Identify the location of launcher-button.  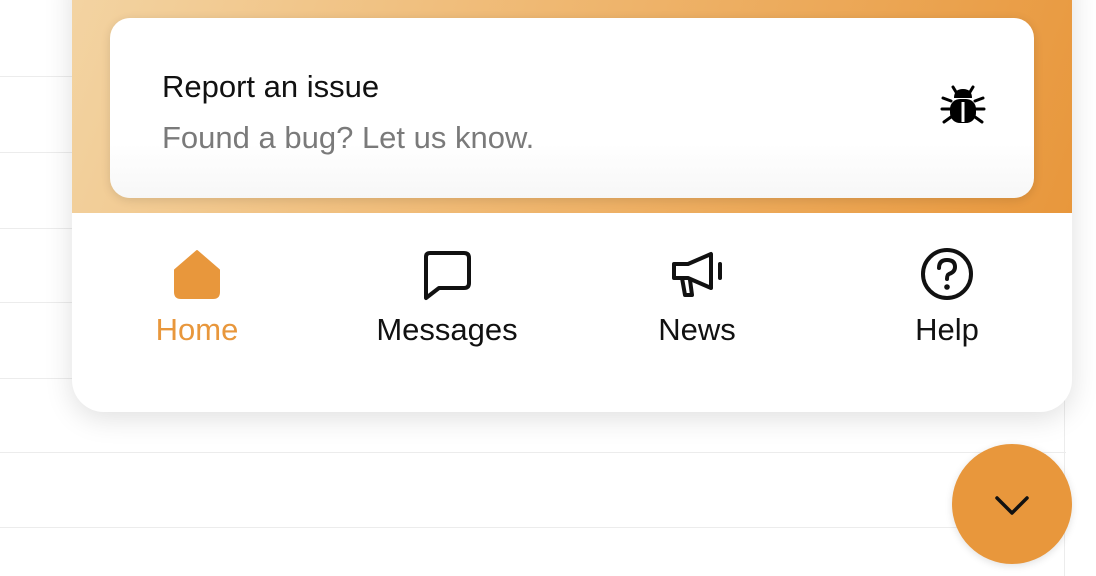
(1012, 504).